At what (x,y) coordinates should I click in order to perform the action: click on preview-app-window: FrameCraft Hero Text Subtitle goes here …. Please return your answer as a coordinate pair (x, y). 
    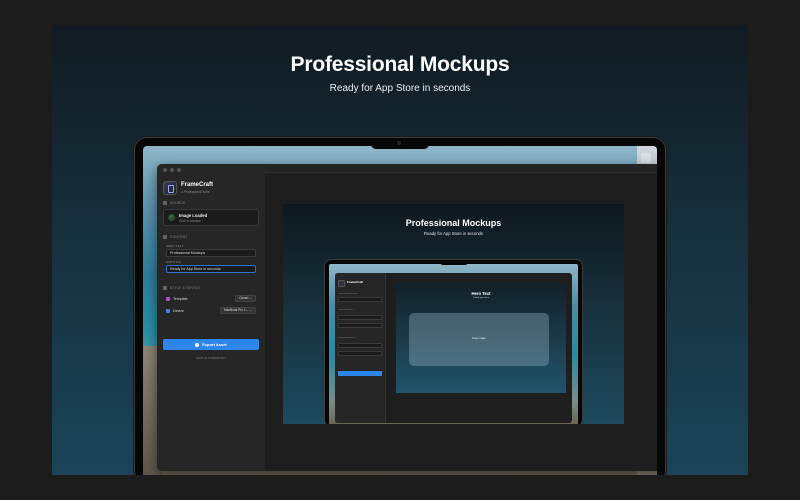
    Looking at the image, I should click on (453, 348).